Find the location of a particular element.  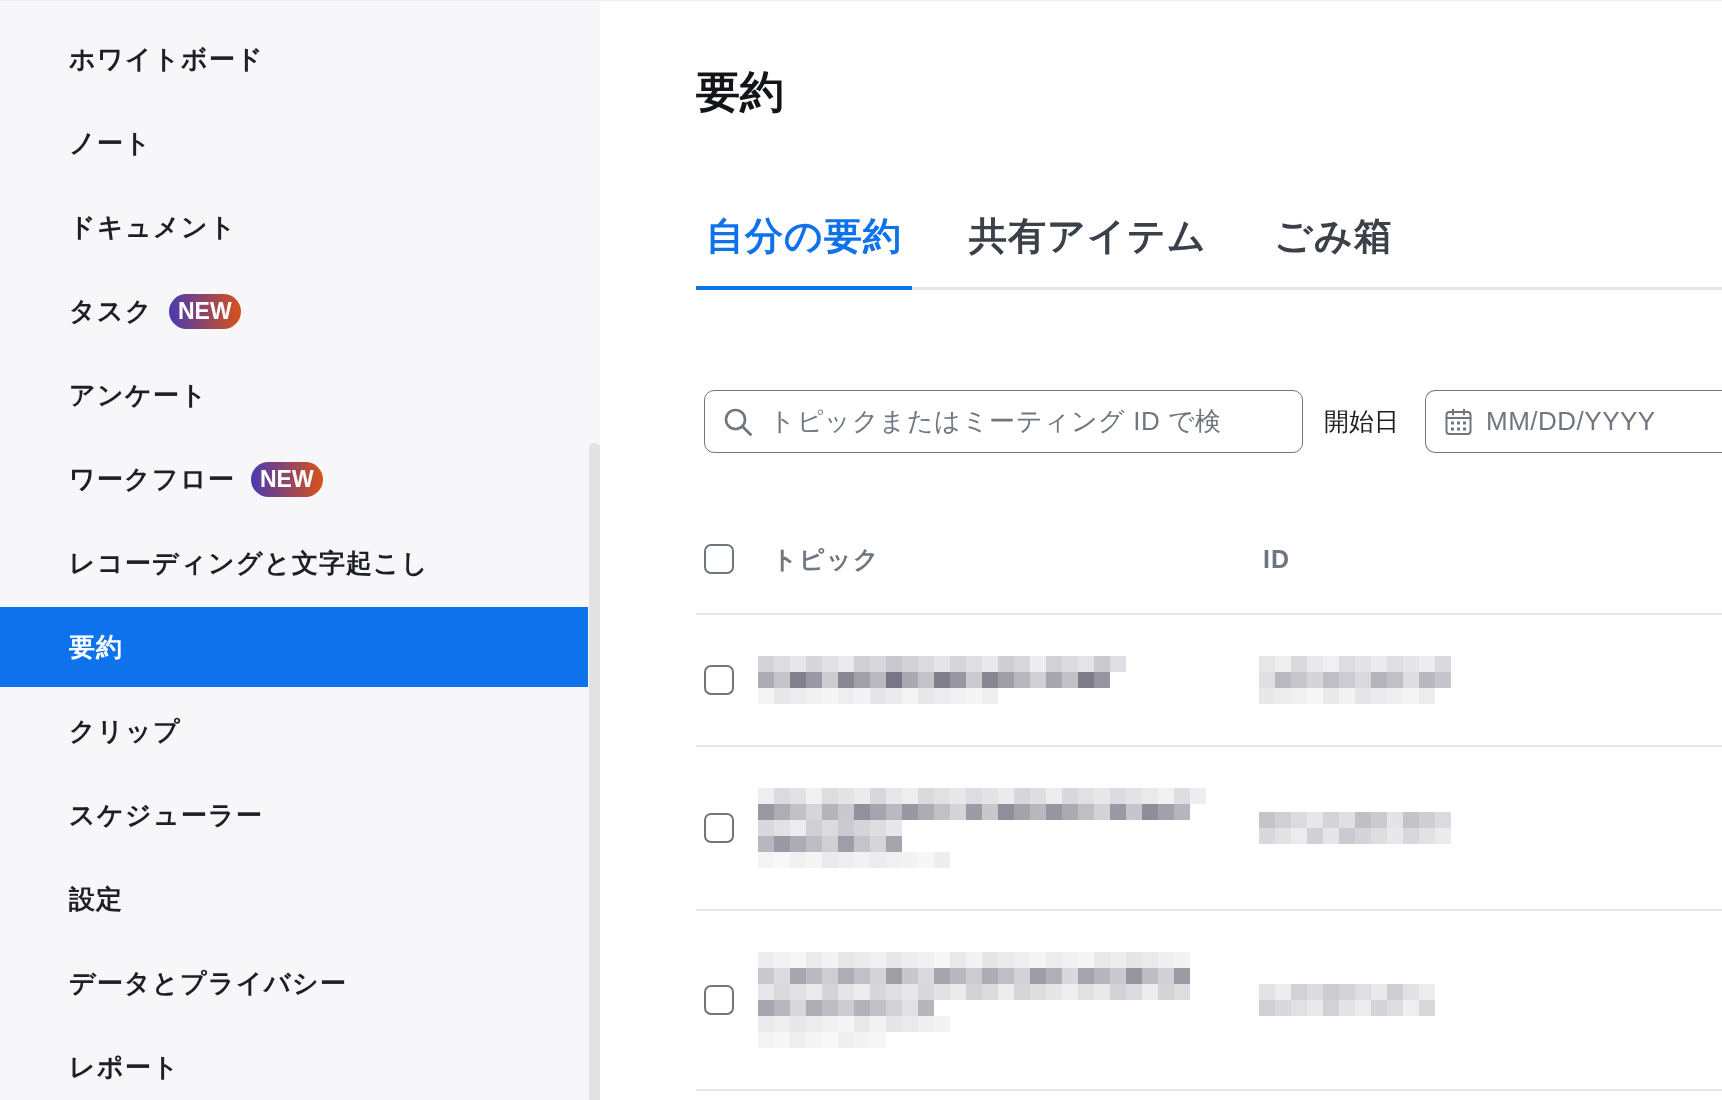

page-title: 要約 is located at coordinates (740, 92).